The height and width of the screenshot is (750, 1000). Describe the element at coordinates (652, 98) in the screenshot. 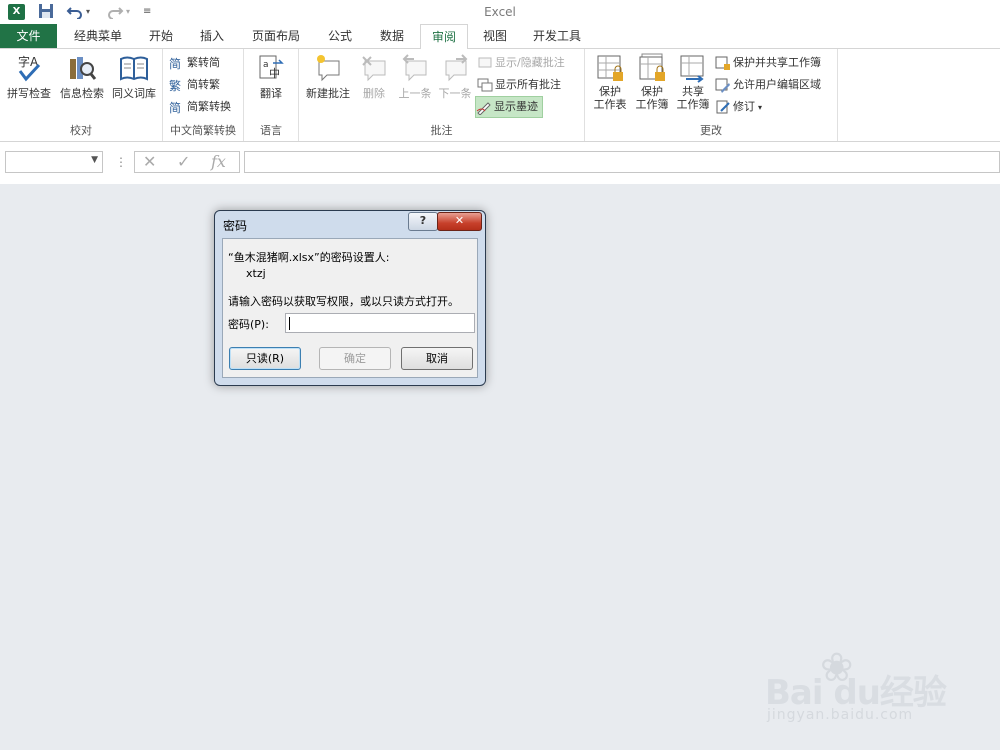

I see `protect-workbook-label: 保护 工作簿` at that location.